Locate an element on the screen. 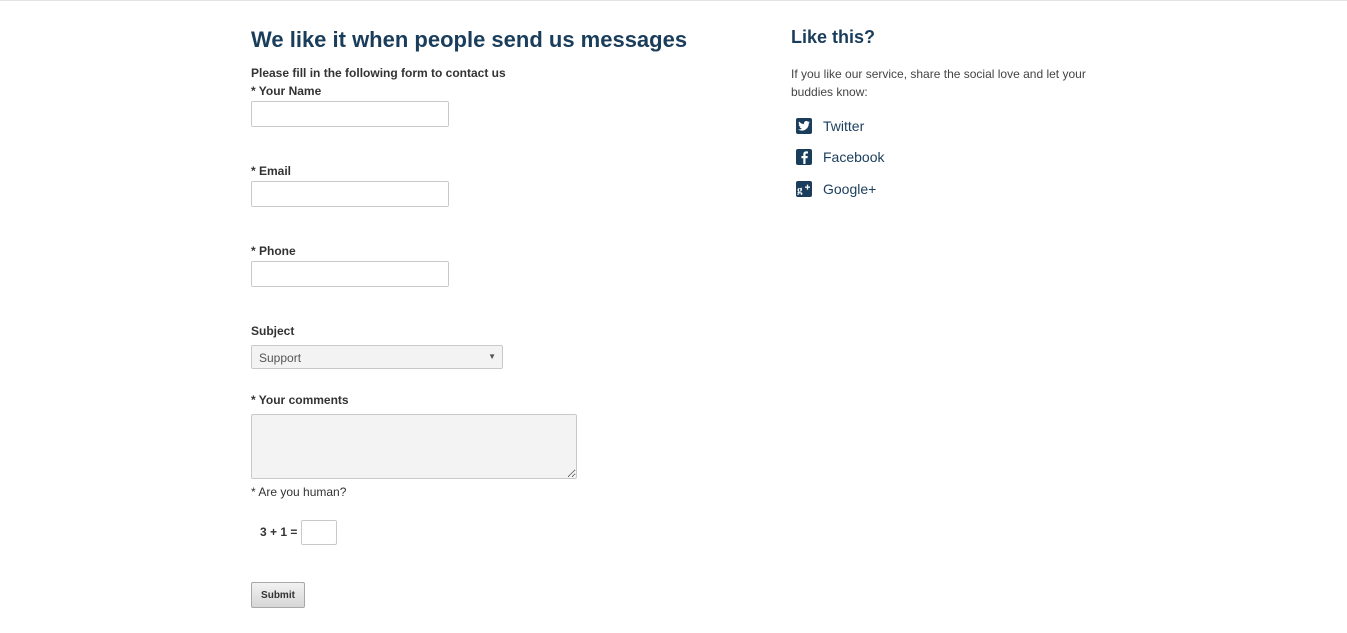 Image resolution: width=1347 pixels, height=633 pixels. facebook-icon is located at coordinates (804, 157).